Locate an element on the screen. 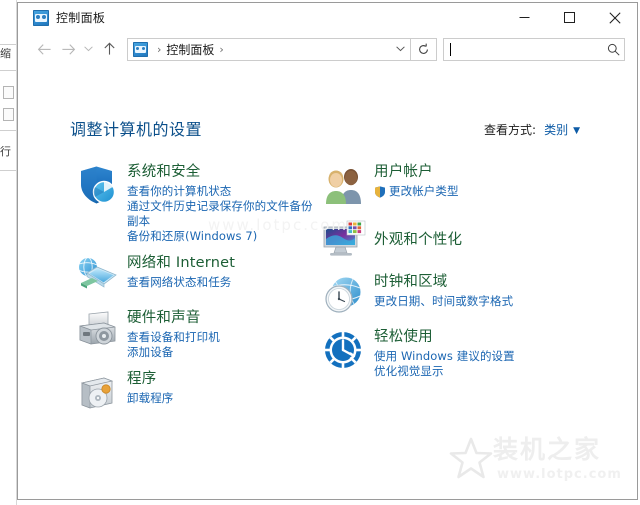  navigation-bar: › 控制面板 › is located at coordinates (327, 49).